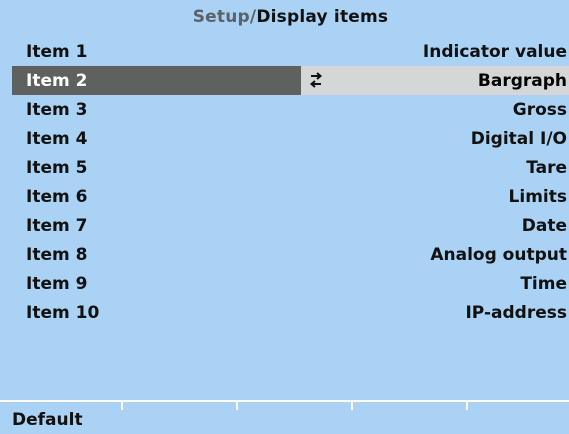  I want to click on list-item-3: Item 3 Gross, so click(290, 109).